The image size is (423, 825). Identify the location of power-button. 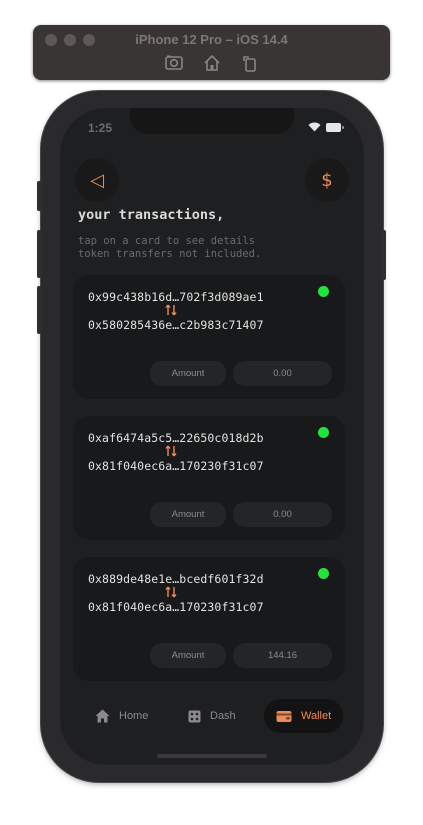
(383, 255).